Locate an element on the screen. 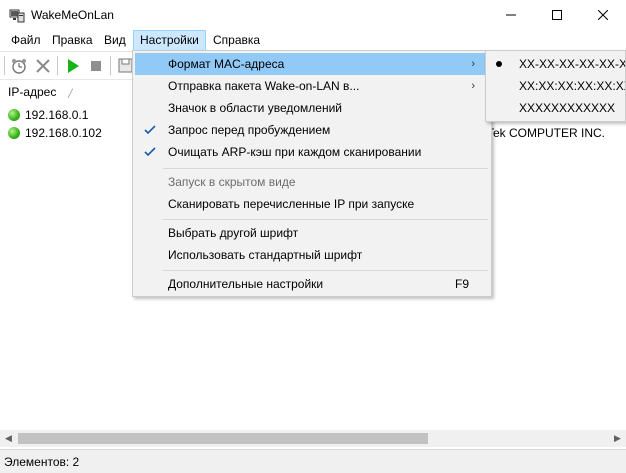 The image size is (626, 473). play-icon is located at coordinates (73, 66).